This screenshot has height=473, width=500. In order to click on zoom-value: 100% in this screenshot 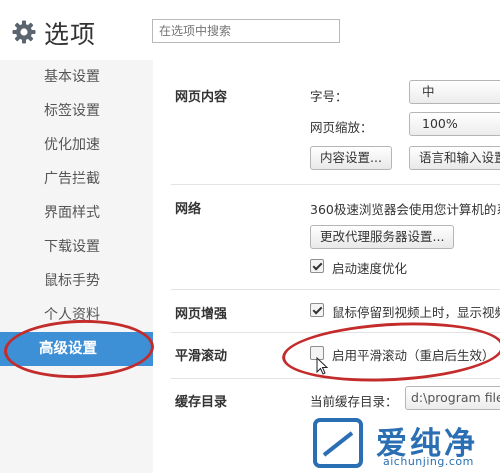, I will do `click(440, 123)`.